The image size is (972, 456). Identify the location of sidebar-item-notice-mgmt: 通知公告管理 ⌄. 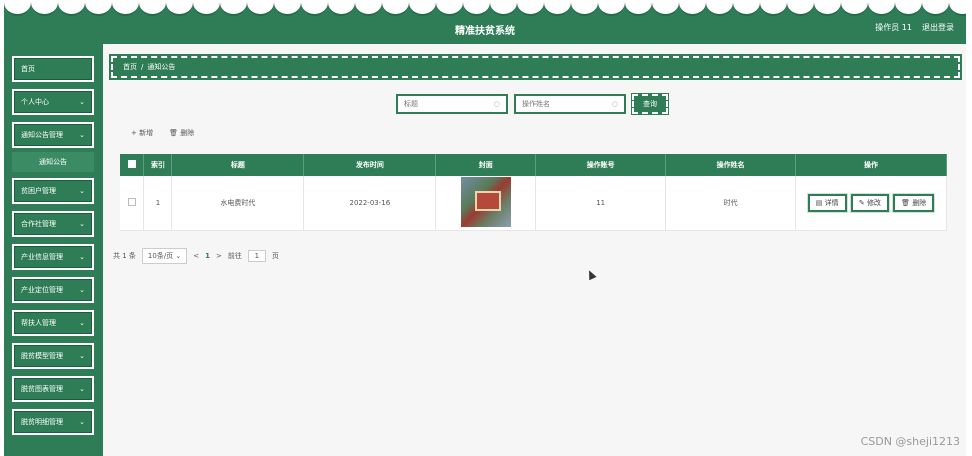
(53, 135).